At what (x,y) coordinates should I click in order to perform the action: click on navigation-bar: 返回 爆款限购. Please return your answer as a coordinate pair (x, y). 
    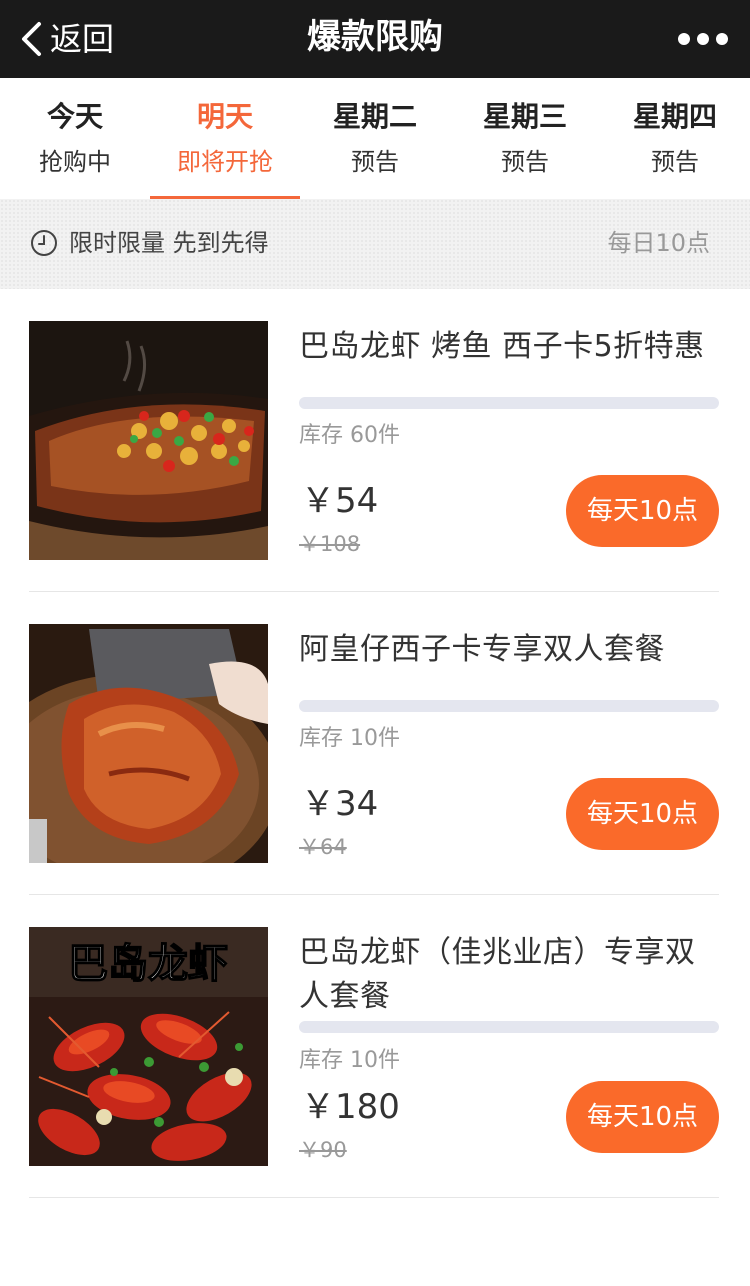
    Looking at the image, I should click on (375, 39).